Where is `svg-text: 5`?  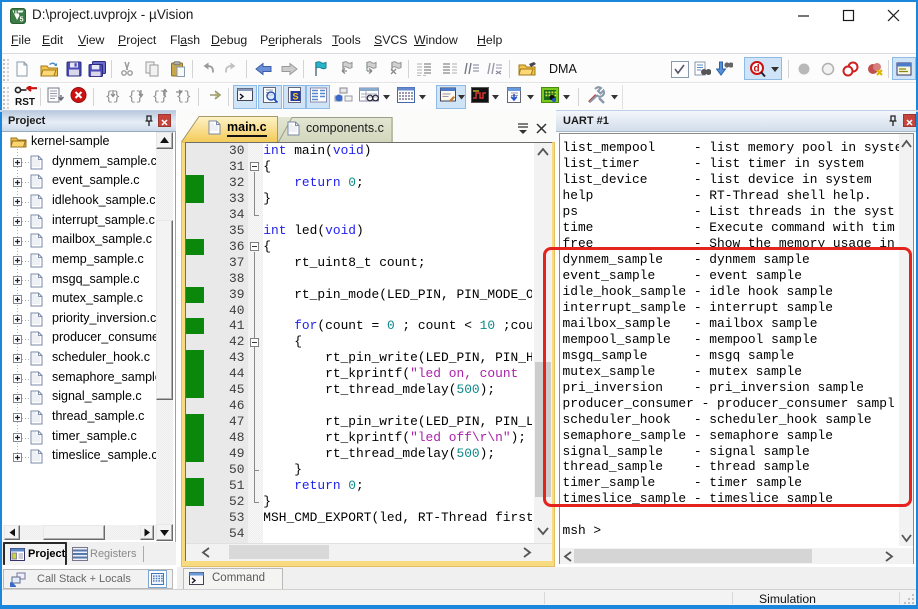
svg-text: 5 is located at coordinates (22, 19).